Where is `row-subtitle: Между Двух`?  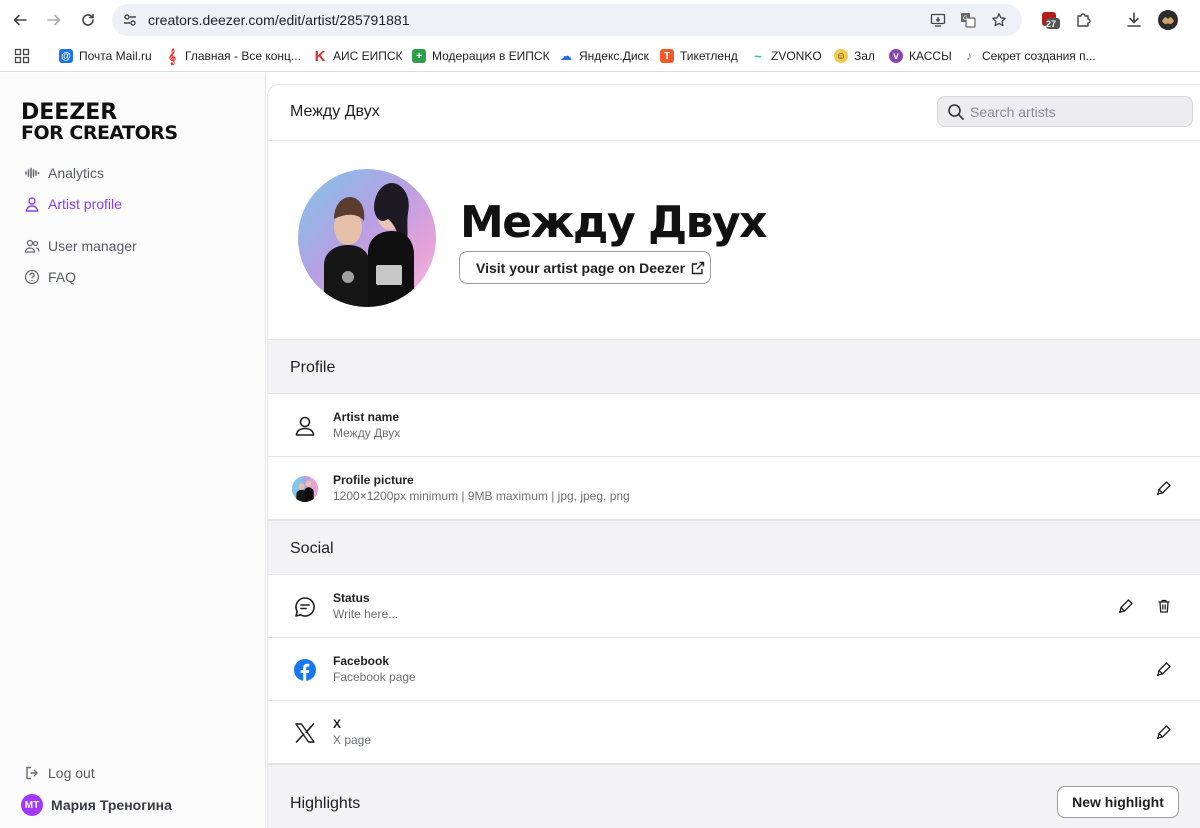 row-subtitle: Между Двух is located at coordinates (367, 433).